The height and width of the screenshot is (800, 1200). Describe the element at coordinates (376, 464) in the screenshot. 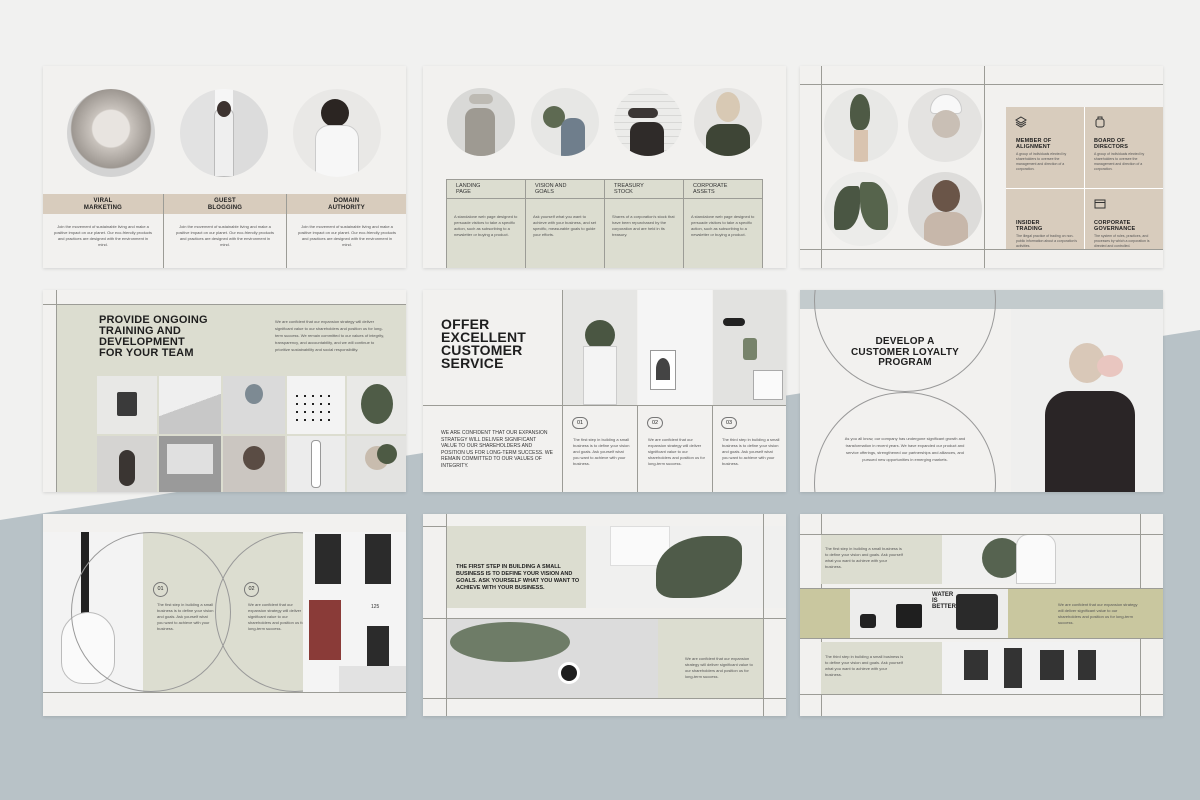

I see `portrait-photo-leaves` at that location.